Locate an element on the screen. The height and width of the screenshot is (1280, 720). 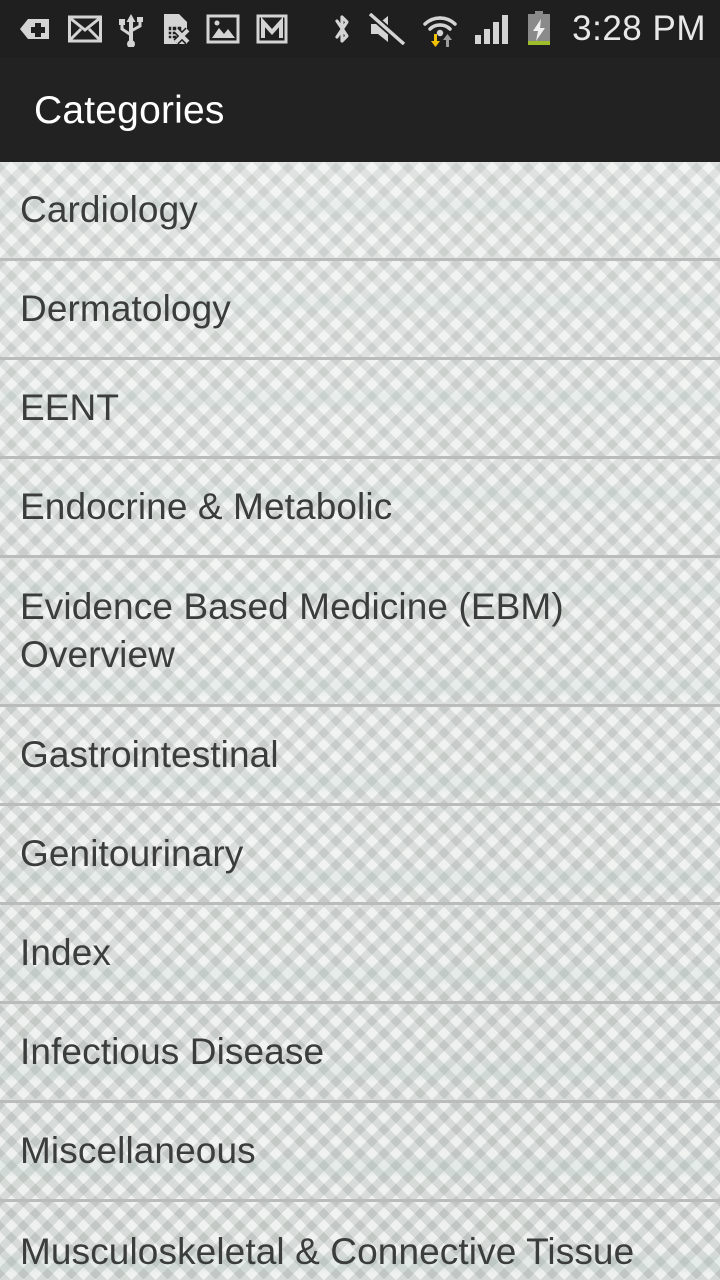
email-icon is located at coordinates (85, 29).